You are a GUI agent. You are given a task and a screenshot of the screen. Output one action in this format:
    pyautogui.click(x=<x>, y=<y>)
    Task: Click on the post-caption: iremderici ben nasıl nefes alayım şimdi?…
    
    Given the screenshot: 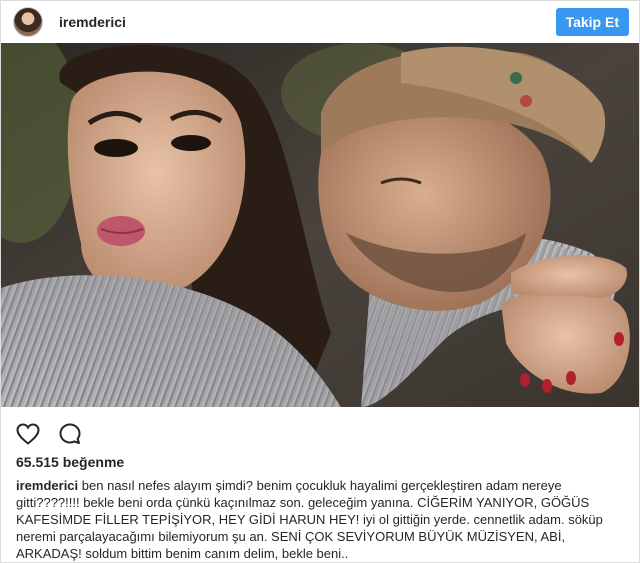 What is the action you would take?
    pyautogui.click(x=322, y=519)
    